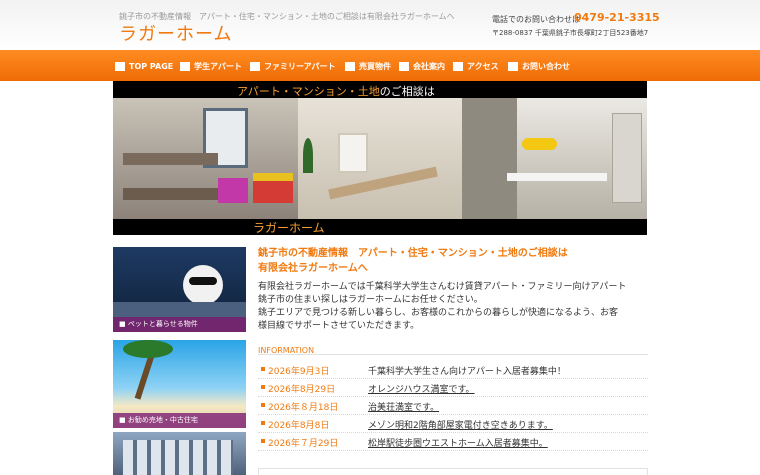 The image size is (760, 475). I want to click on hero-caption: アパート・マンション・土地のご相談は, so click(336, 91).